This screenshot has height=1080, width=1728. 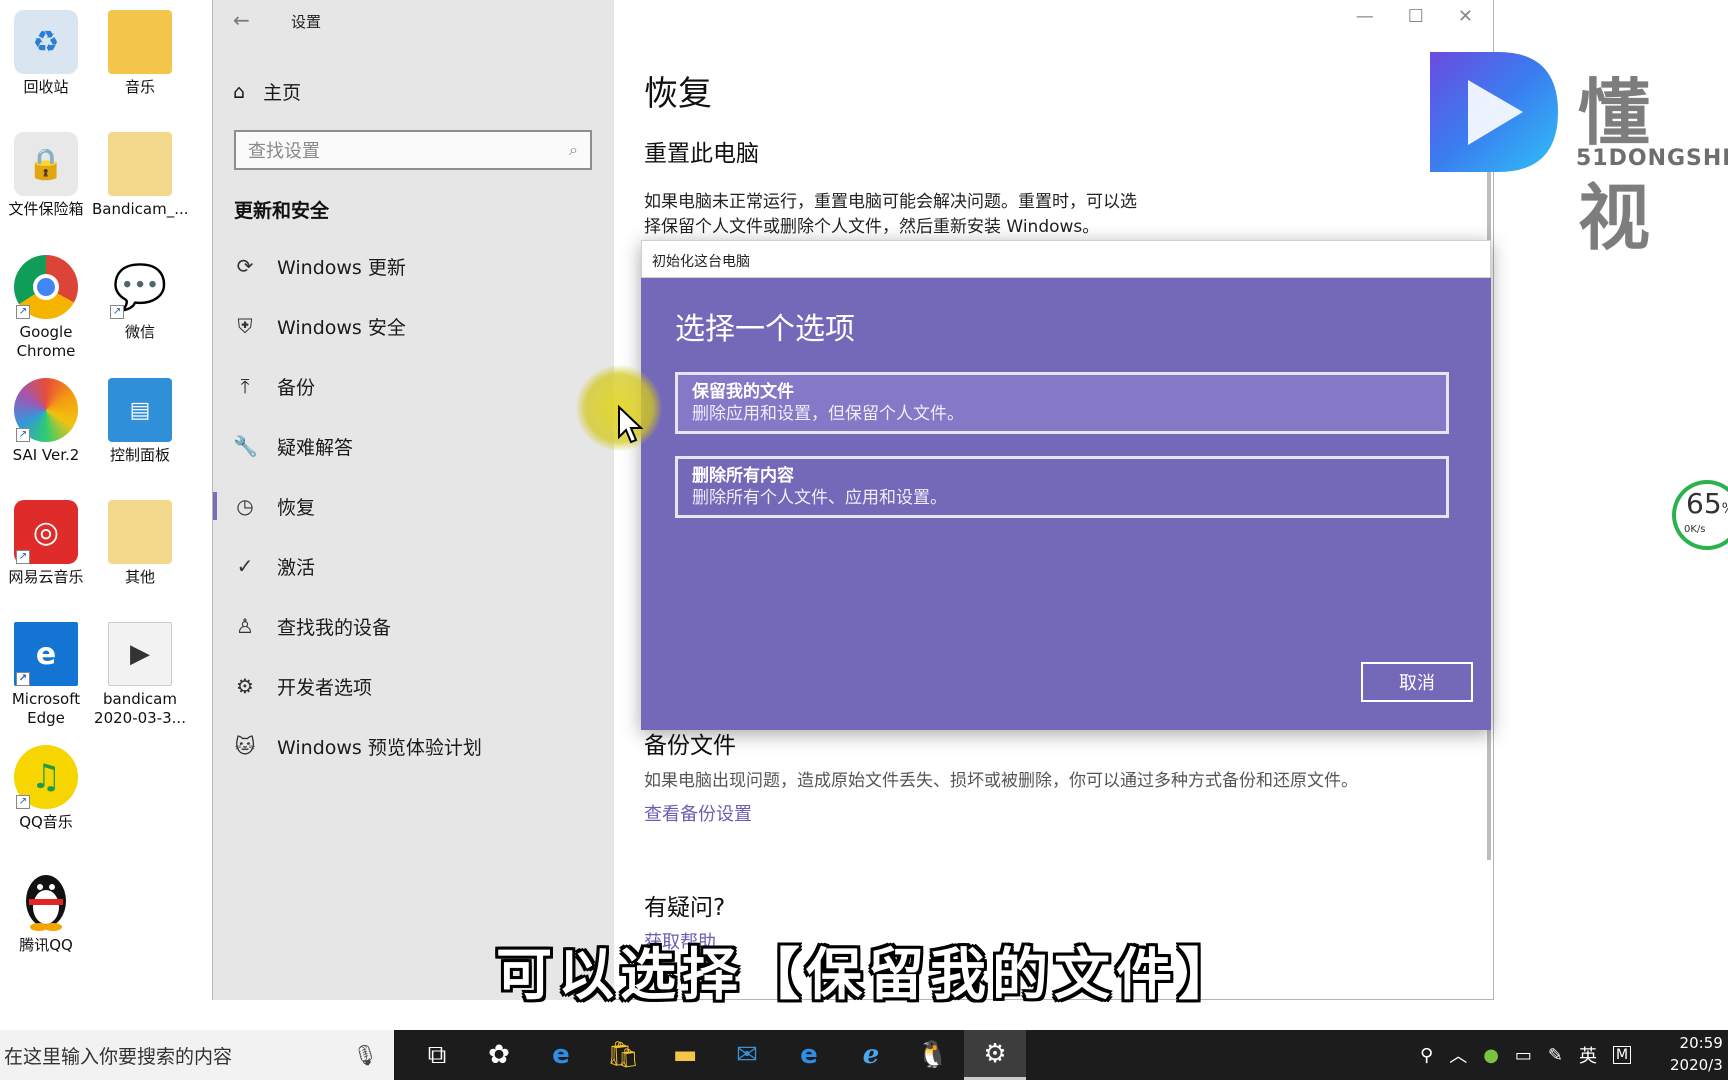 I want to click on desktop-icon-qq-music: ♫ ↗ QQ音乐, so click(x=47, y=788).